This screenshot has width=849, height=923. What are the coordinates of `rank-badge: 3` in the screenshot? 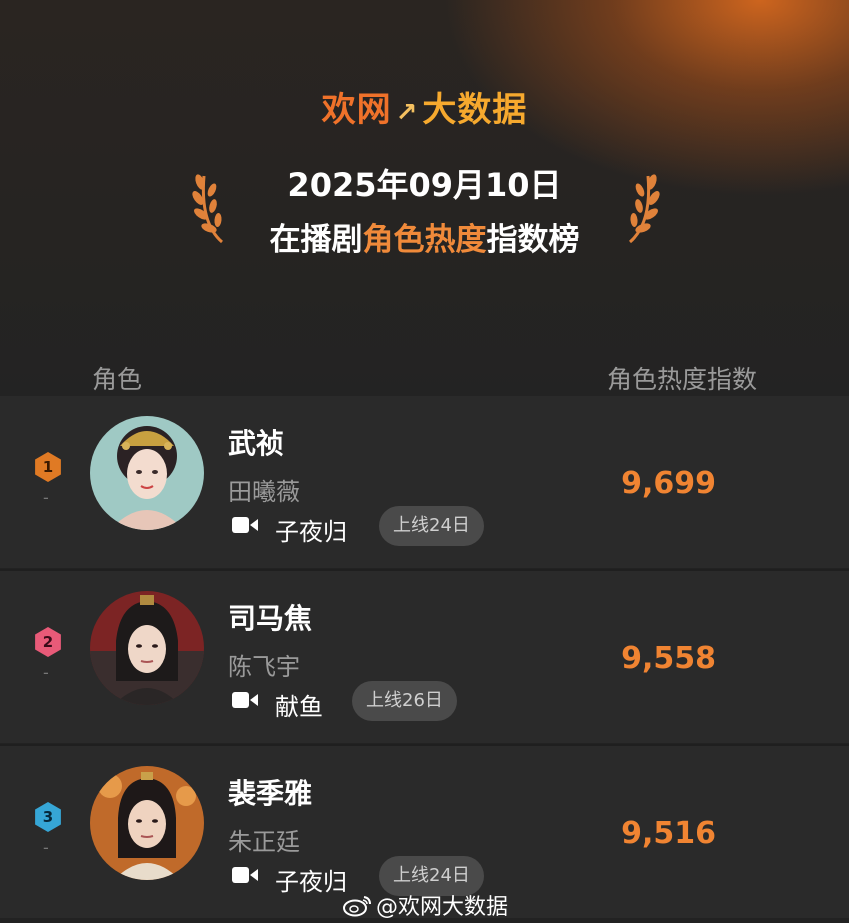 It's located at (48, 817).